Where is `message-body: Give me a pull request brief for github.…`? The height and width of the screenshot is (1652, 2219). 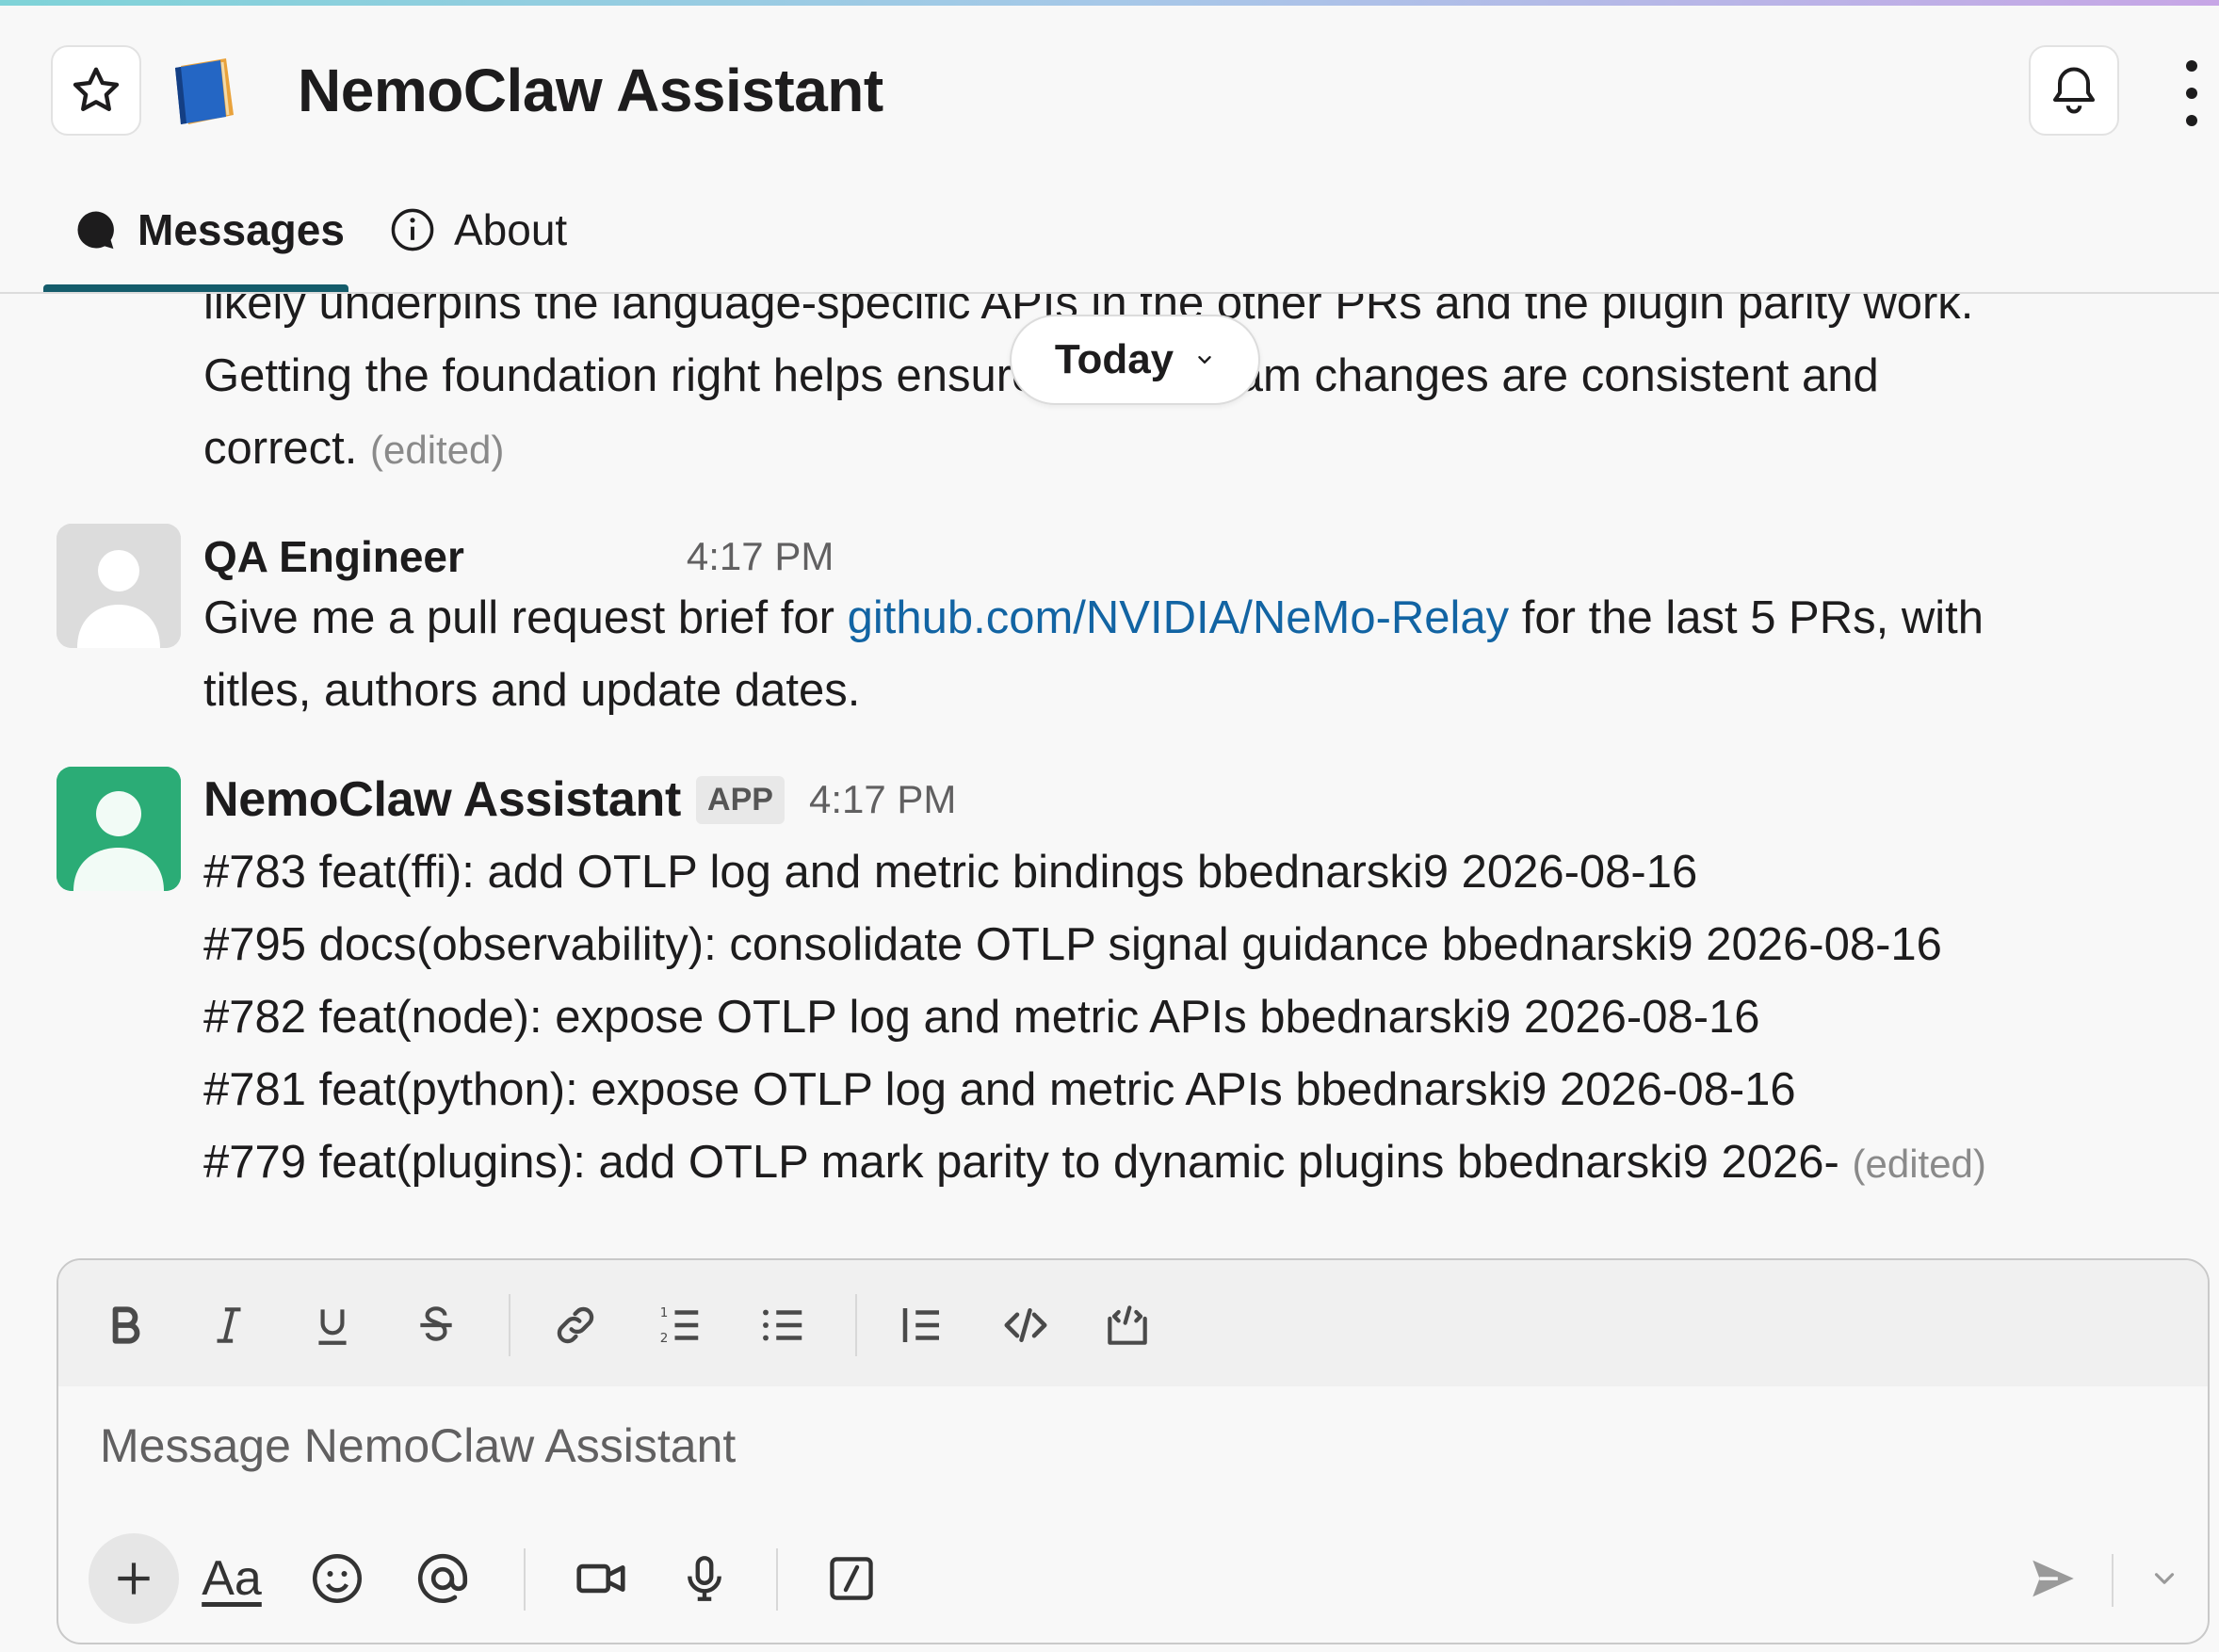
message-body: Give me a pull request brief for github.… is located at coordinates (1182, 654).